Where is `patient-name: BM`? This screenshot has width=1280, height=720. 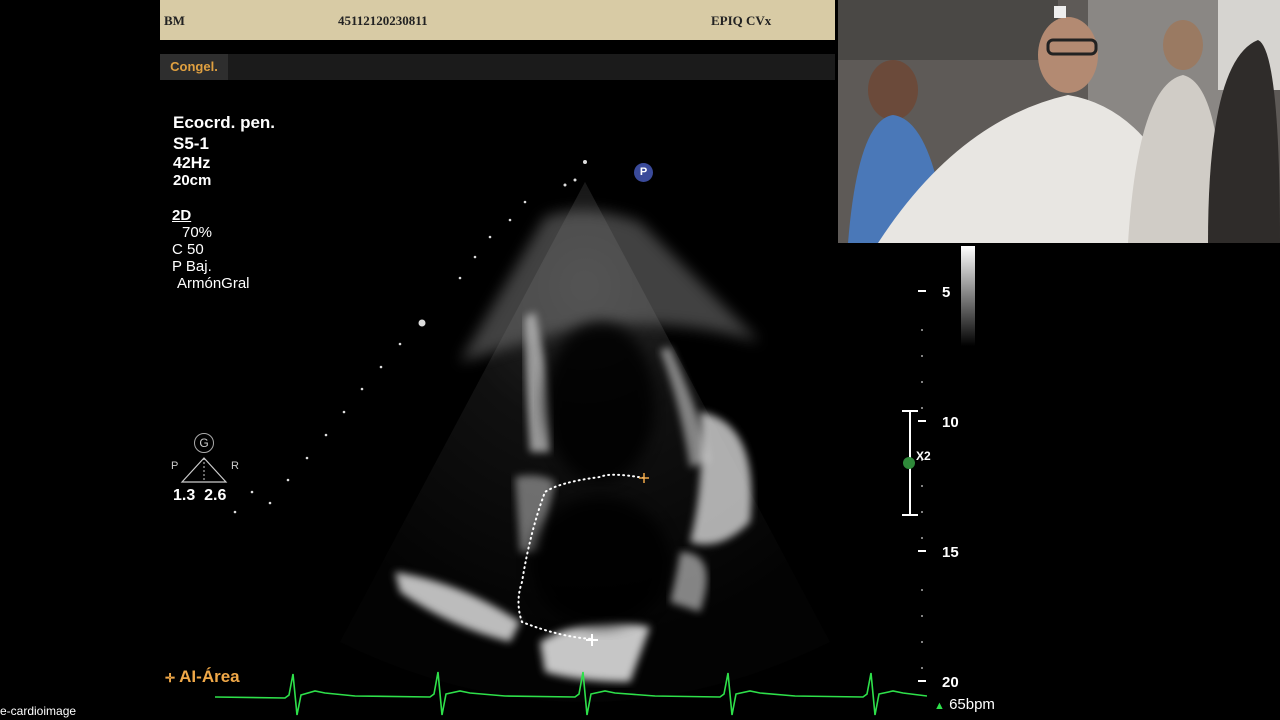
patient-name: BM is located at coordinates (174, 20).